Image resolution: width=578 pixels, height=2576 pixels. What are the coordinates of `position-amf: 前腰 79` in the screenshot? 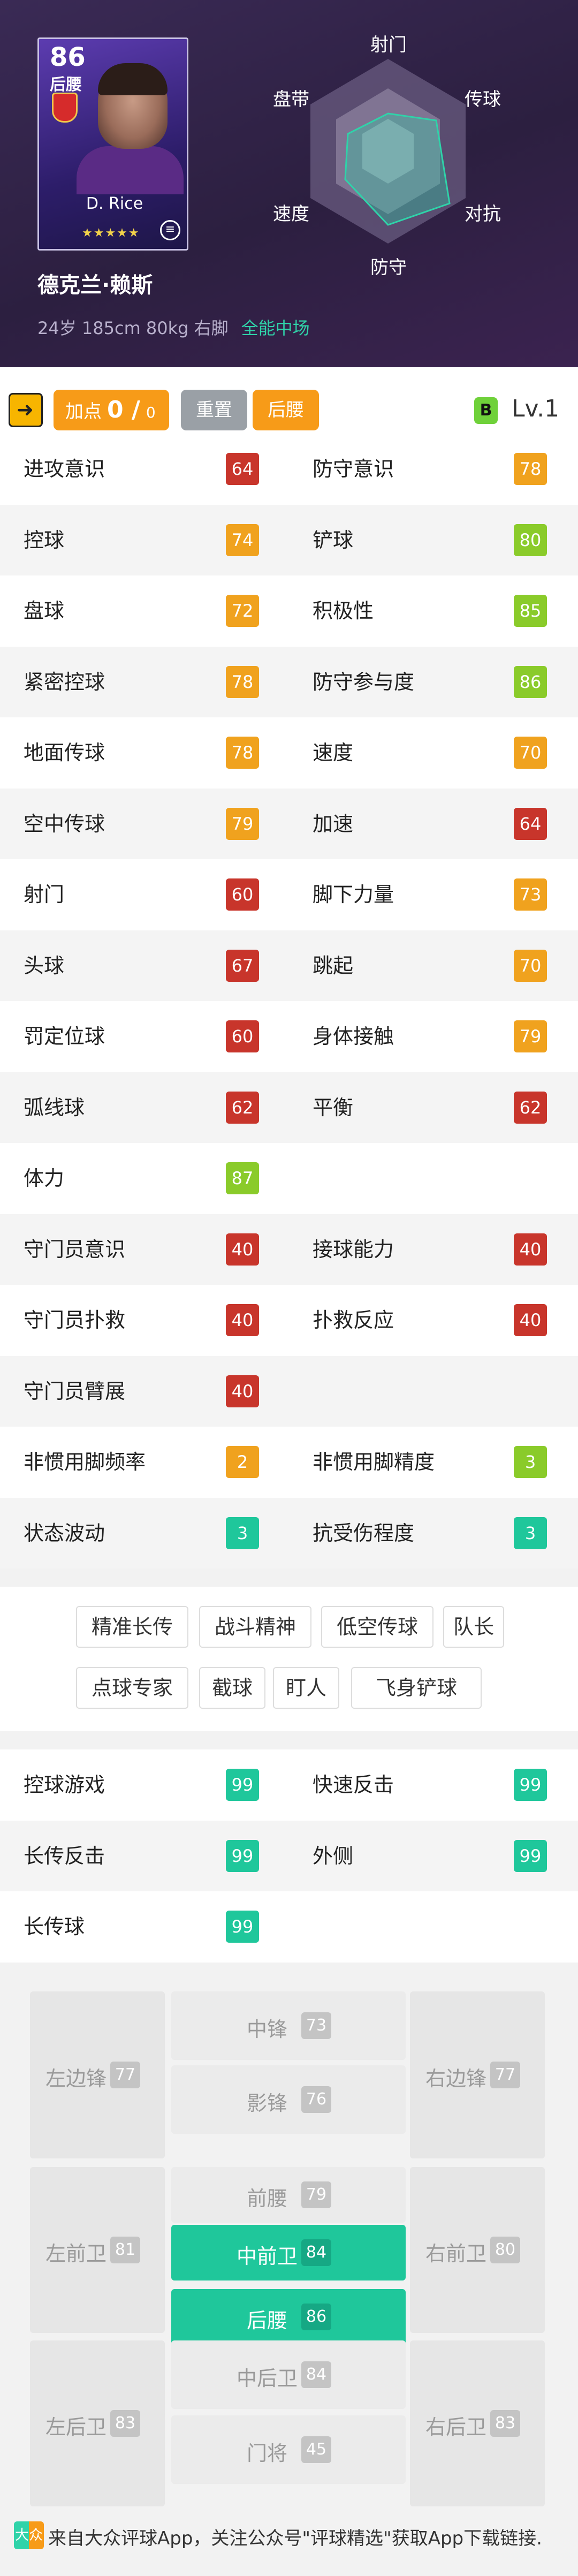 It's located at (288, 2194).